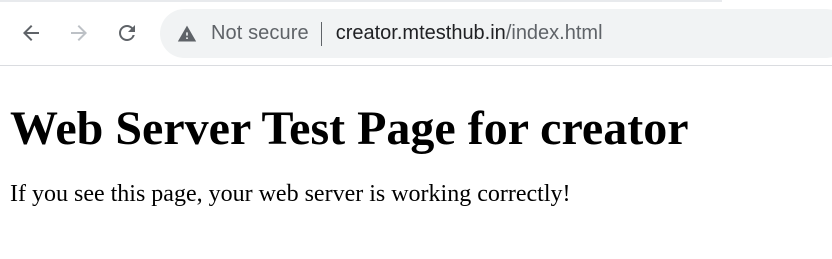 Image resolution: width=832 pixels, height=259 pixels. I want to click on url-host: creator.mtesthub.in, so click(420, 33).